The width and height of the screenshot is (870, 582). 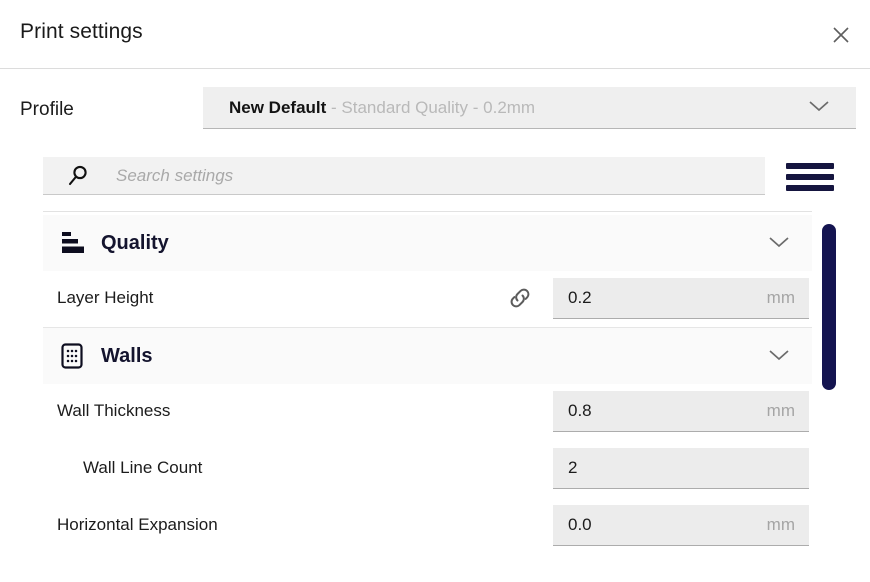 I want to click on value-field-wall-line-count: 2, so click(x=681, y=468).